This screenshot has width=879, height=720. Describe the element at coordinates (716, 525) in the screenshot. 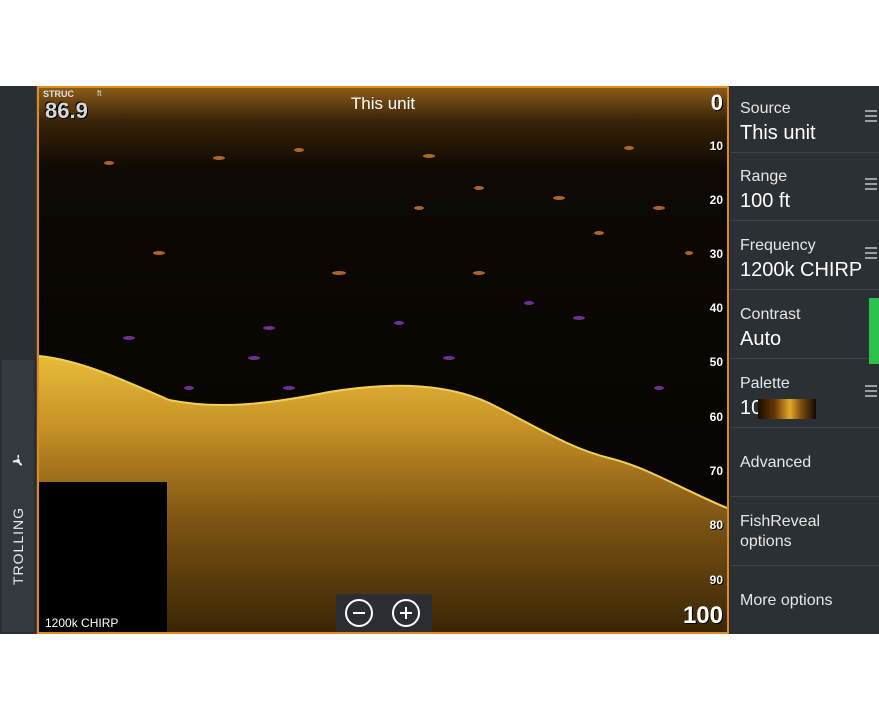

I see `depth-scale-label: 80` at that location.